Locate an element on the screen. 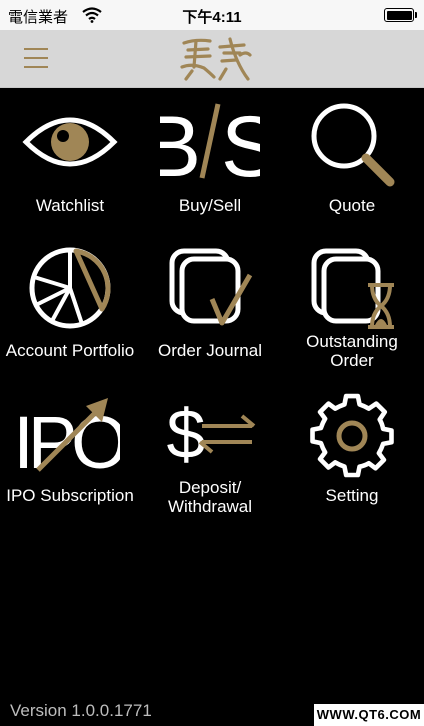 Image resolution: width=424 pixels, height=726 pixels. menu-item-label: IPO Subscription is located at coordinates (70, 495).